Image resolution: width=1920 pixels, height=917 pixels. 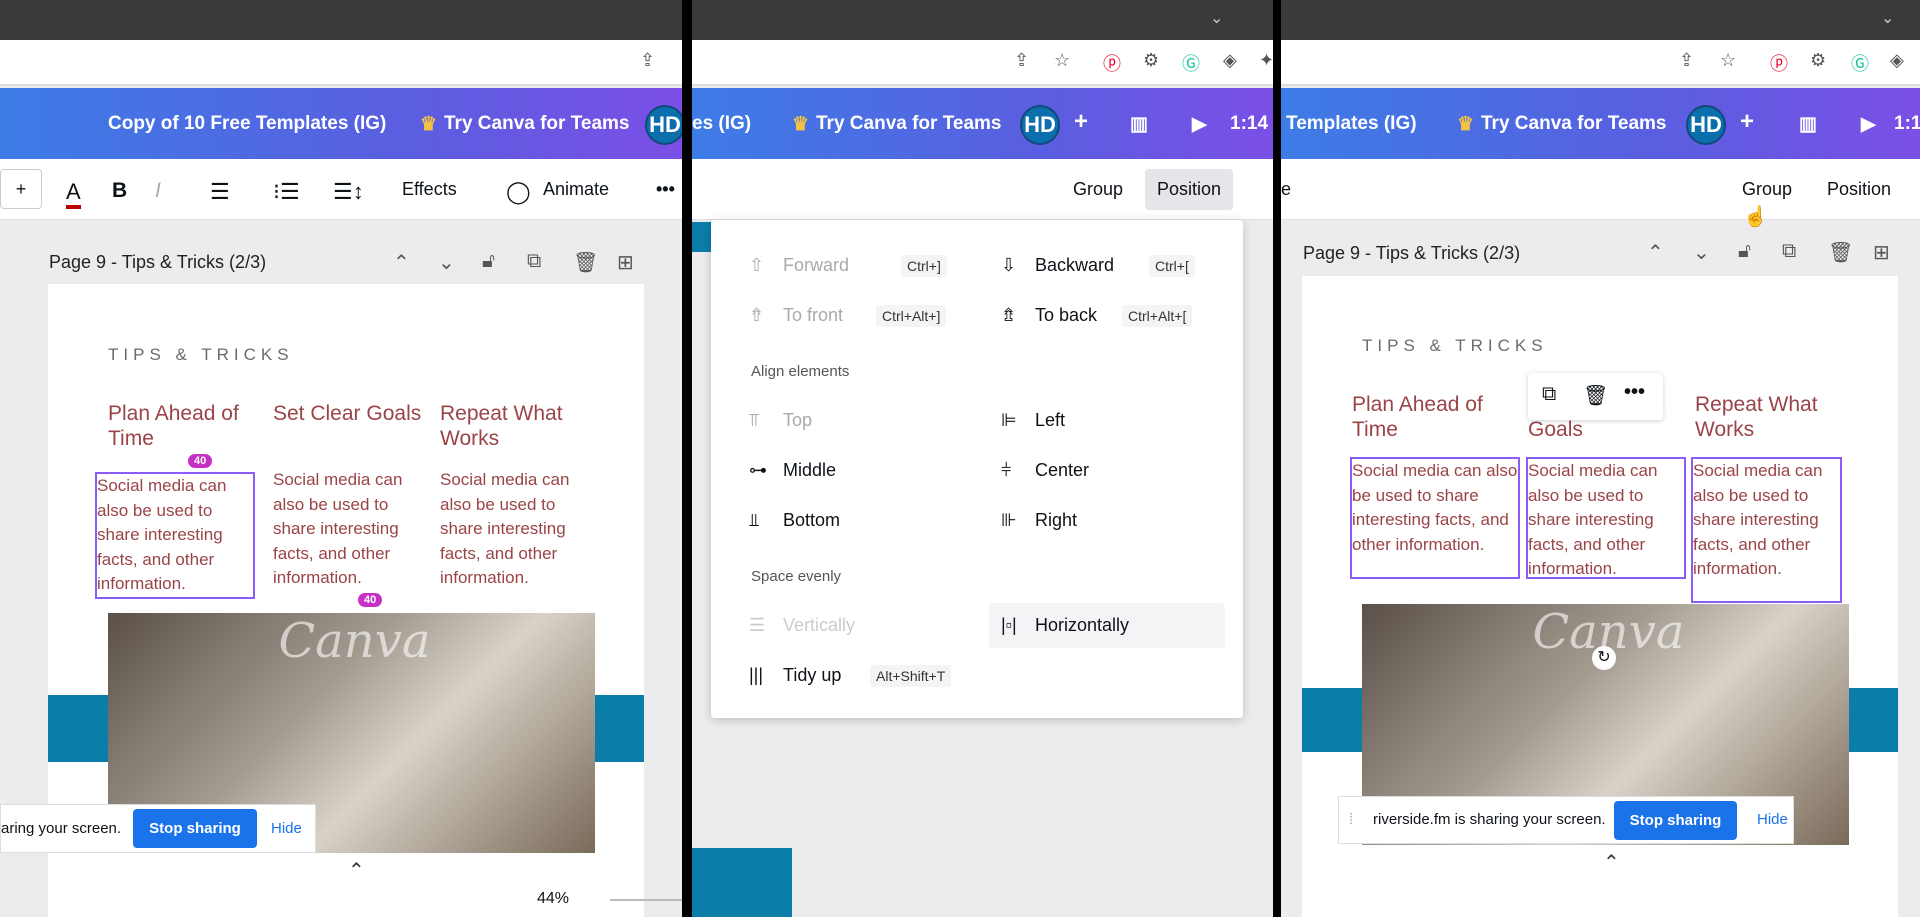 What do you see at coordinates (1266, 60) in the screenshot?
I see `puzzle-icon: ✦` at bounding box center [1266, 60].